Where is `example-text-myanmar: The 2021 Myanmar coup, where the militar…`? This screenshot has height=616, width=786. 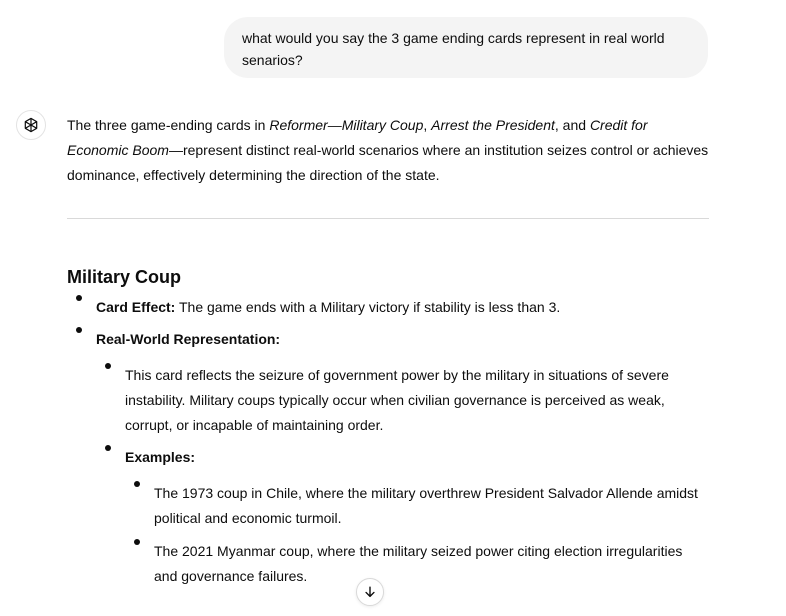 example-text-myanmar: The 2021 Myanmar coup, where the militar… is located at coordinates (418, 563).